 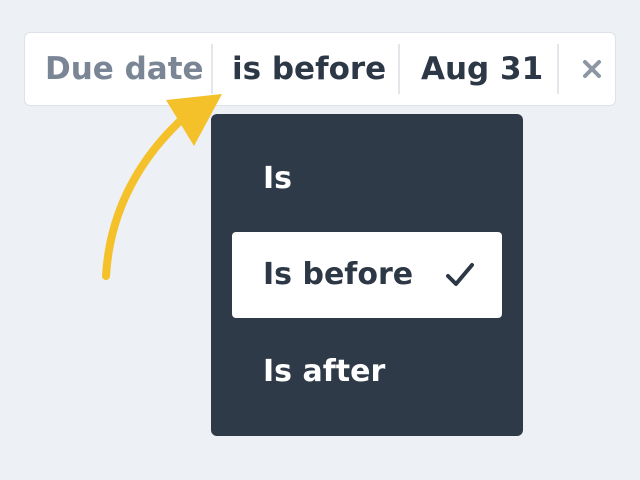 I want to click on remove-filter-button, so click(x=592, y=69).